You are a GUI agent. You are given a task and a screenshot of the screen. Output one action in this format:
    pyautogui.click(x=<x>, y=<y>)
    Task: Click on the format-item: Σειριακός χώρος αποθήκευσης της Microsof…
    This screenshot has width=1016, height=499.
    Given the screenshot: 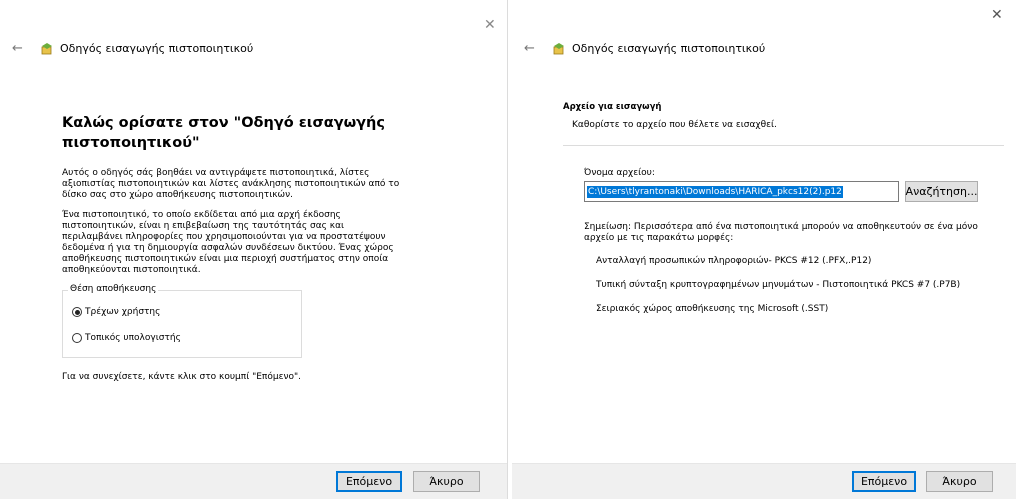 What is the action you would take?
    pyautogui.click(x=712, y=309)
    